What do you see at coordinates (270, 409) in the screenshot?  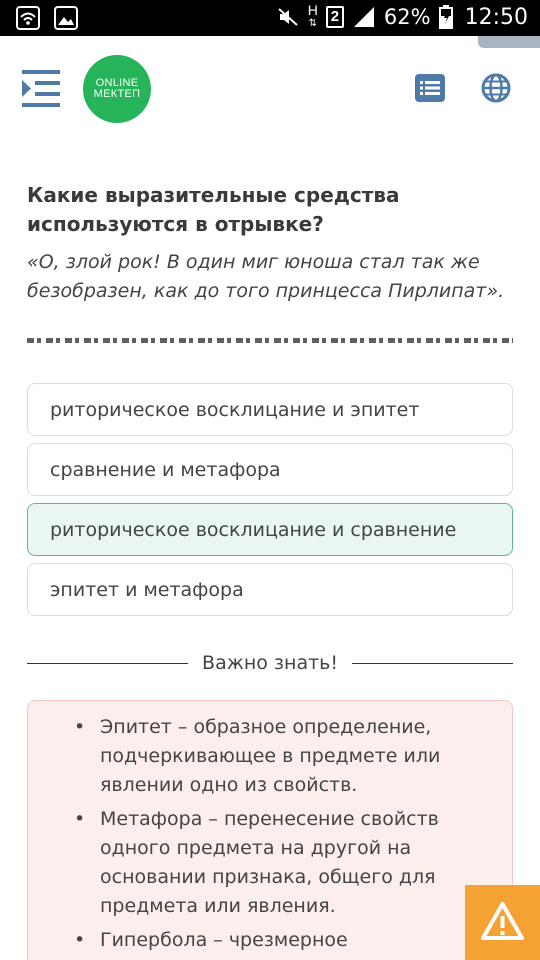 I see `answer-option: риторическое восклицание и эпитет` at bounding box center [270, 409].